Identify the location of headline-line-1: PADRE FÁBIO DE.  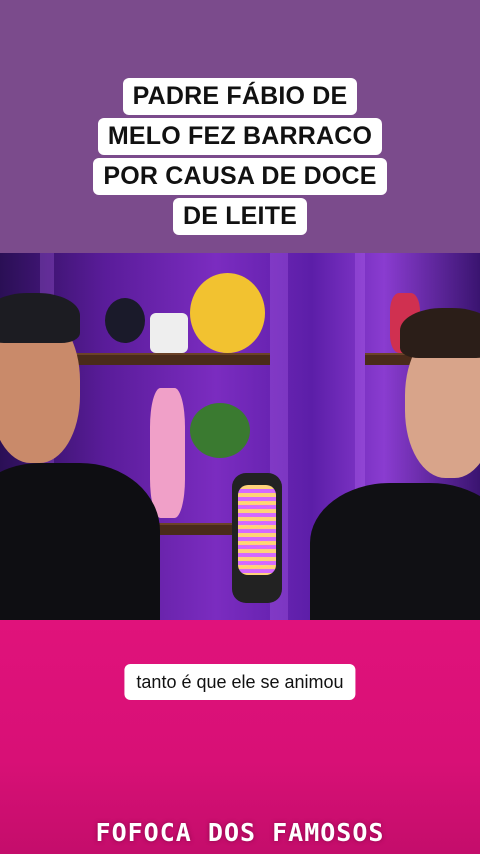
(240, 96).